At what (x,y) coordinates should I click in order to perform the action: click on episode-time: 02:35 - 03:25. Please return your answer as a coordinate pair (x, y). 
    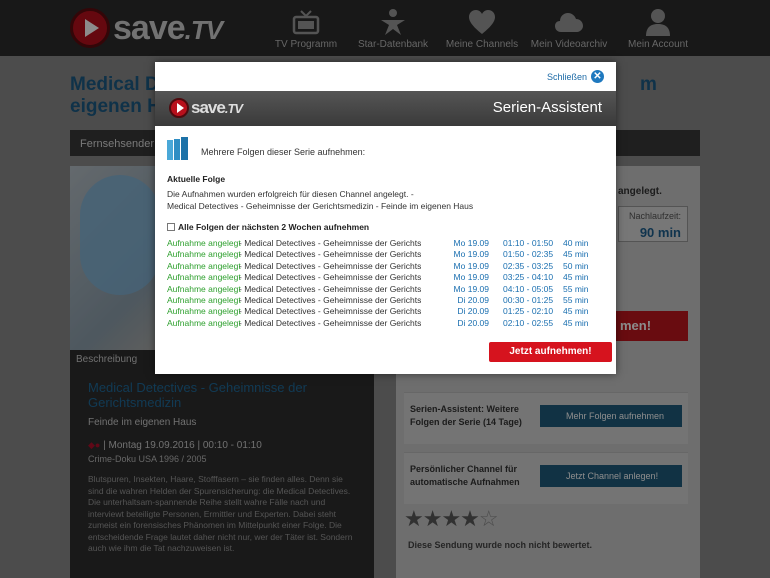
    Looking at the image, I should click on (528, 265).